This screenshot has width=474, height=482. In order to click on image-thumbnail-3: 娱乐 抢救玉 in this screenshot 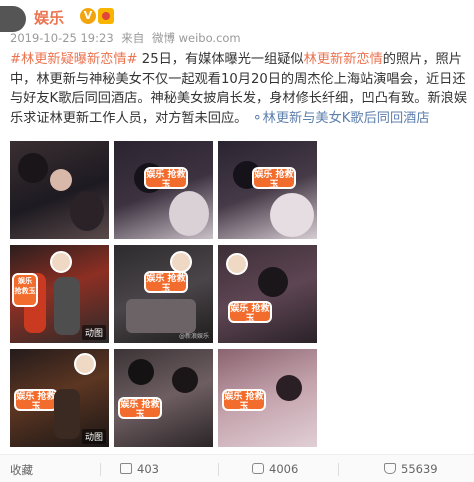, I will do `click(267, 190)`.